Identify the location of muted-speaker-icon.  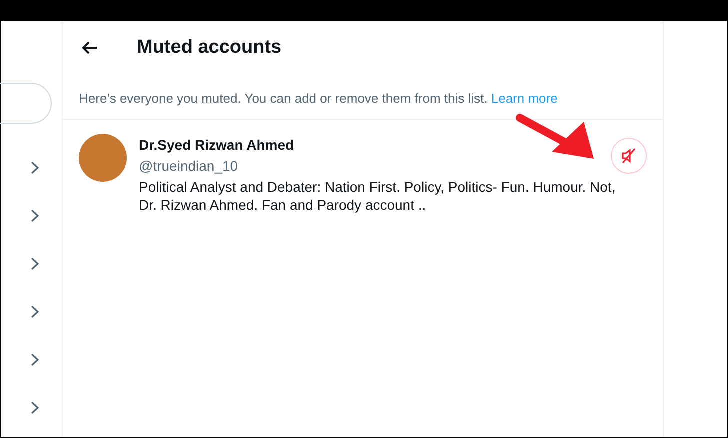
(629, 156).